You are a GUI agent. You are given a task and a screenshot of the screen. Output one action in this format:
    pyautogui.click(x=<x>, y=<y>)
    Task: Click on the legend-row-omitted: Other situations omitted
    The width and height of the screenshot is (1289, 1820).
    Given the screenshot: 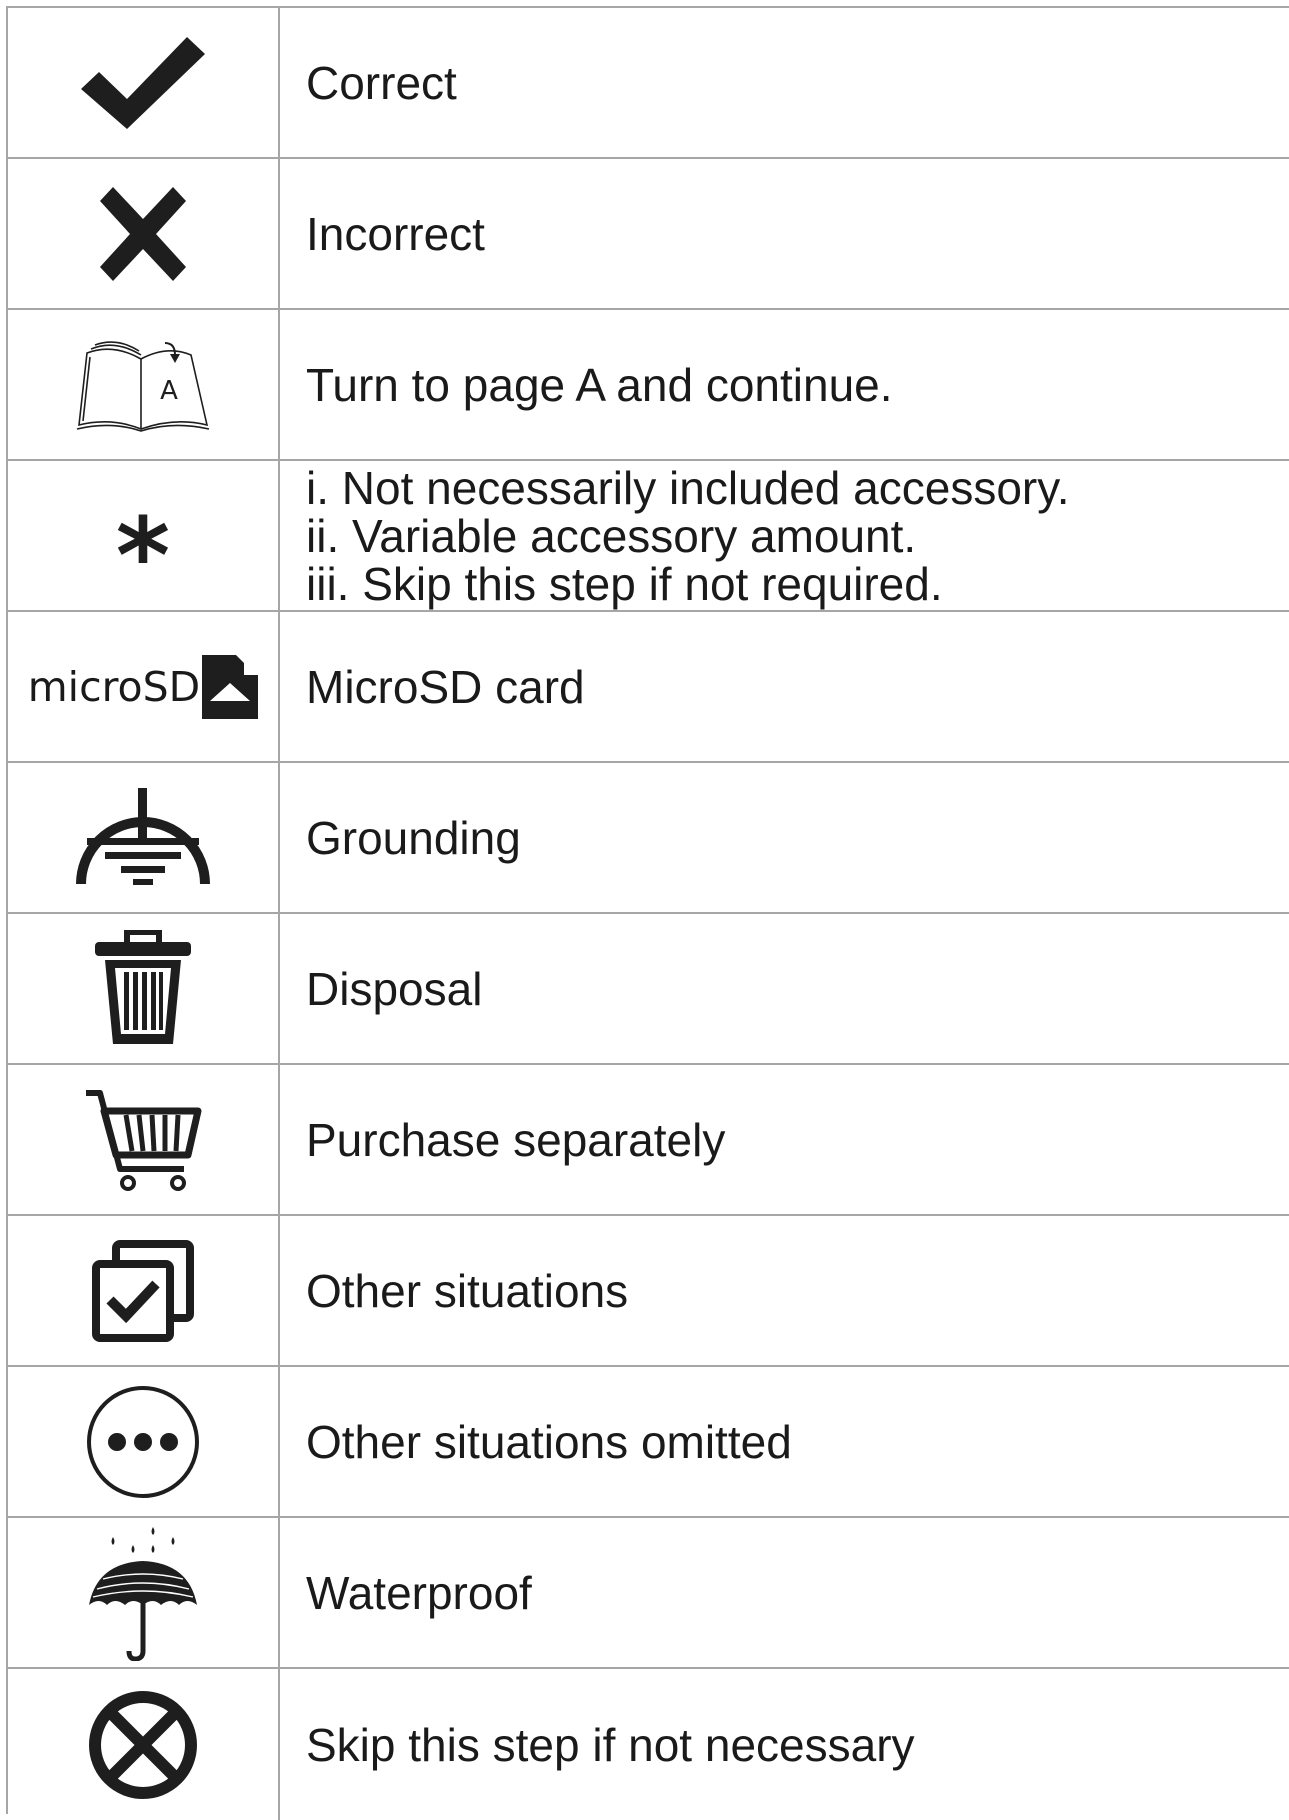 What is the action you would take?
    pyautogui.click(x=648, y=1442)
    